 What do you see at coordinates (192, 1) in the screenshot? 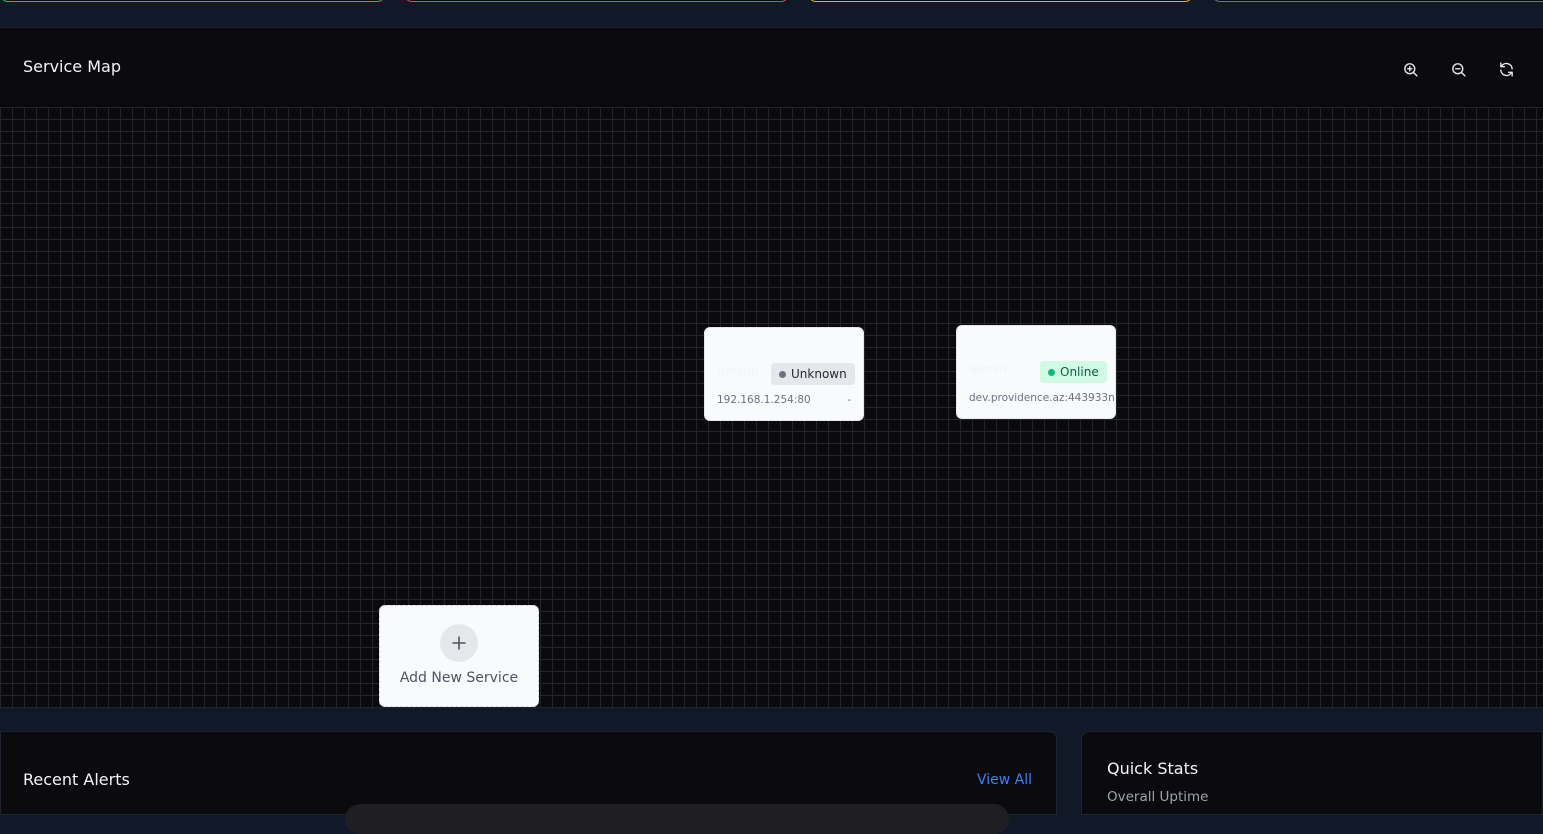
I see `stat-card-green` at bounding box center [192, 1].